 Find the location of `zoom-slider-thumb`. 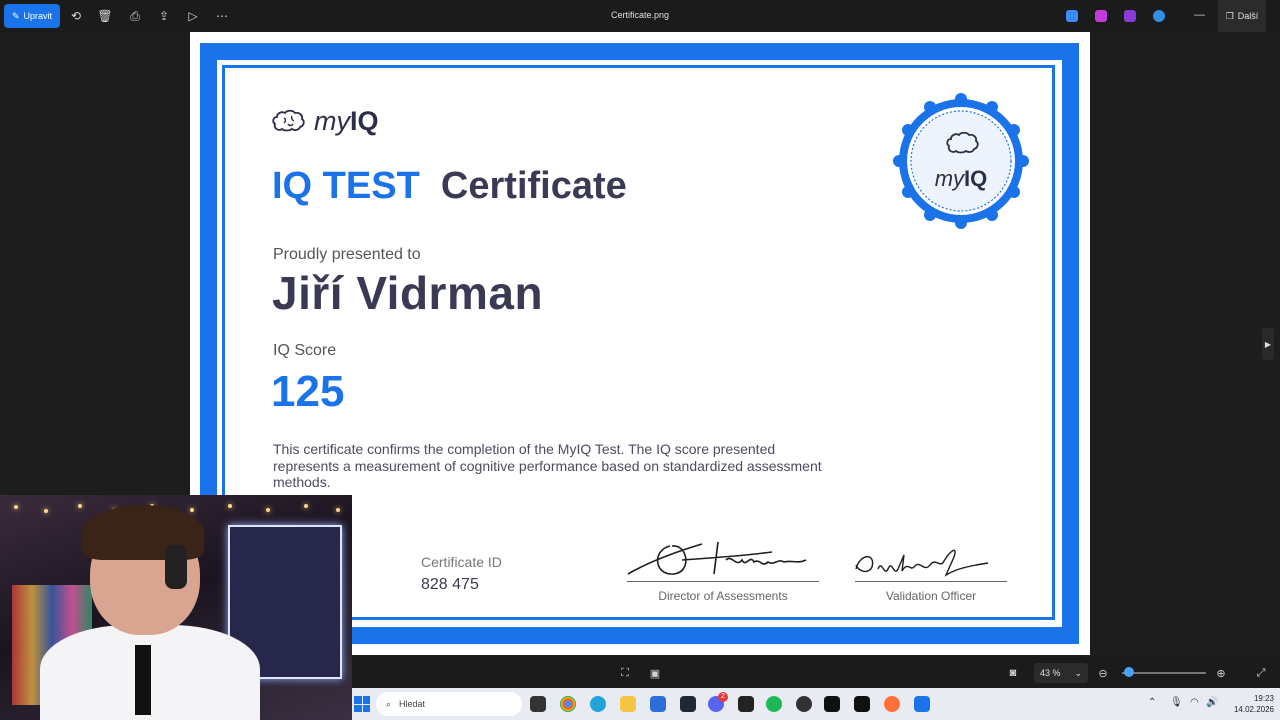

zoom-slider-thumb is located at coordinates (1129, 672).